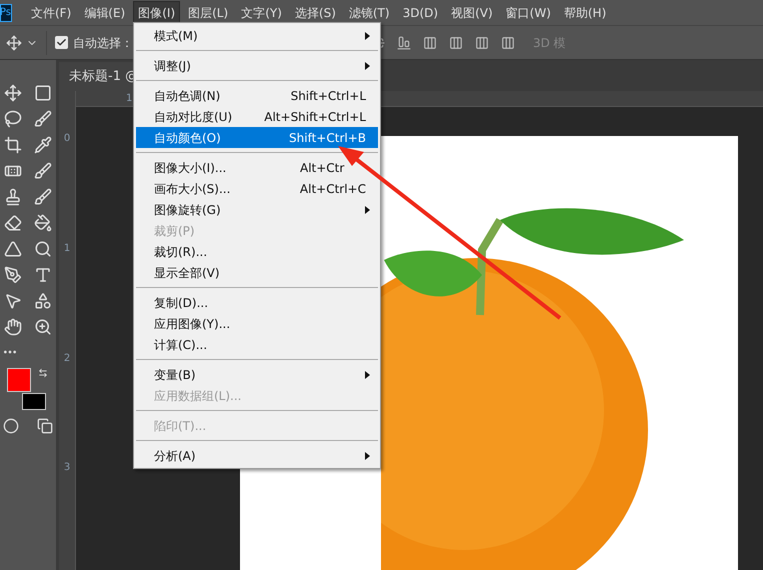 The image size is (763, 570). Describe the element at coordinates (43, 373) in the screenshot. I see `swap-icon` at that location.